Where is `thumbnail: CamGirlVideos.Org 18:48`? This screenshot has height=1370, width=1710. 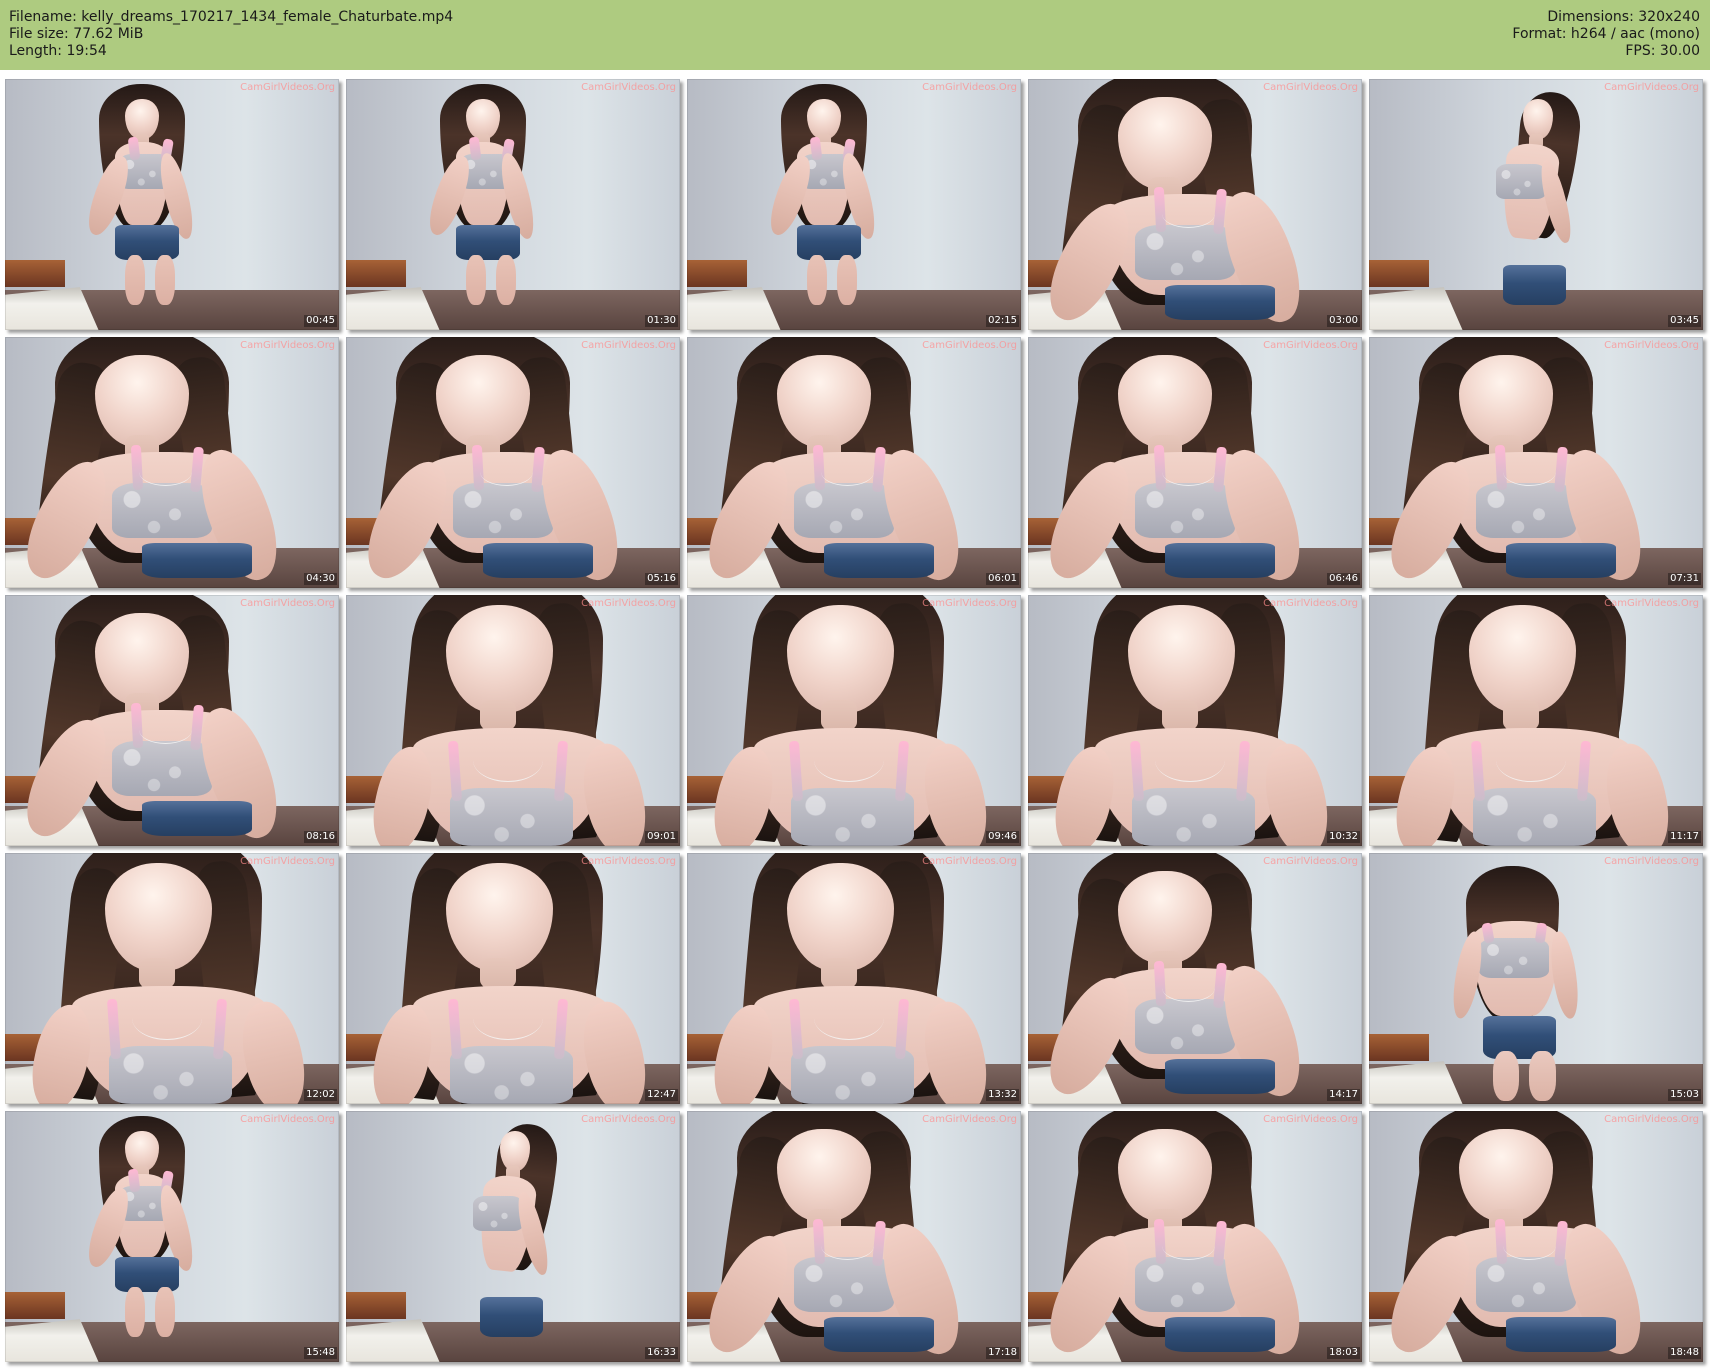 thumbnail: CamGirlVideos.Org 18:48 is located at coordinates (1536, 1236).